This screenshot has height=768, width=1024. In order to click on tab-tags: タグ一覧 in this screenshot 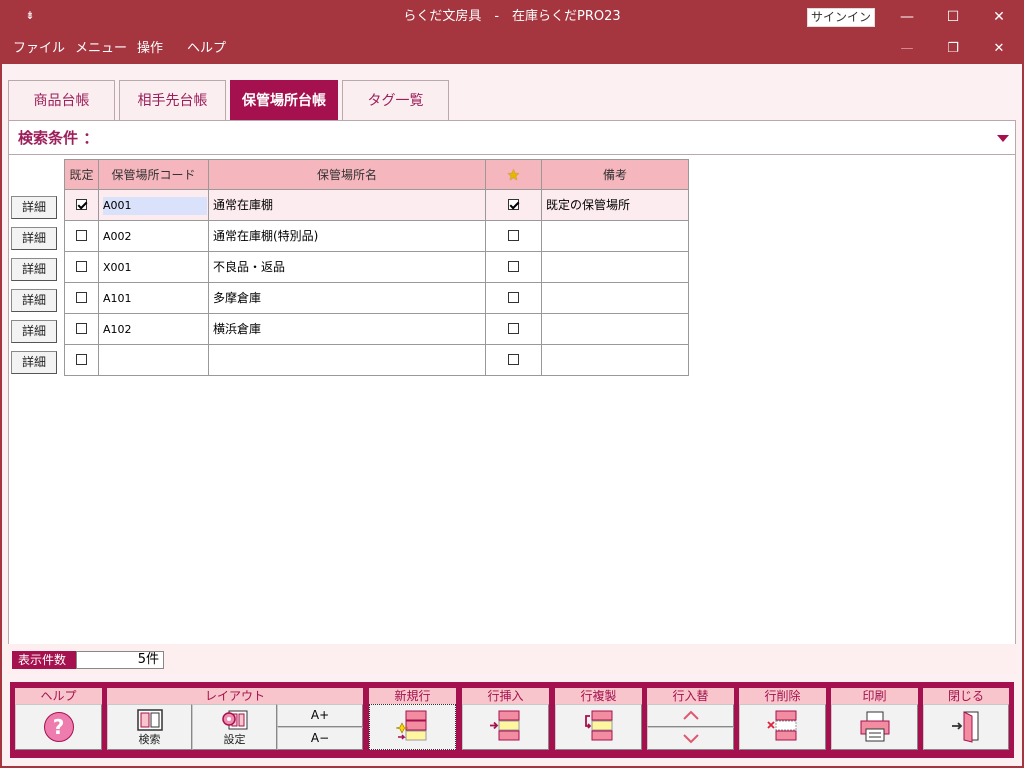, I will do `click(395, 100)`.